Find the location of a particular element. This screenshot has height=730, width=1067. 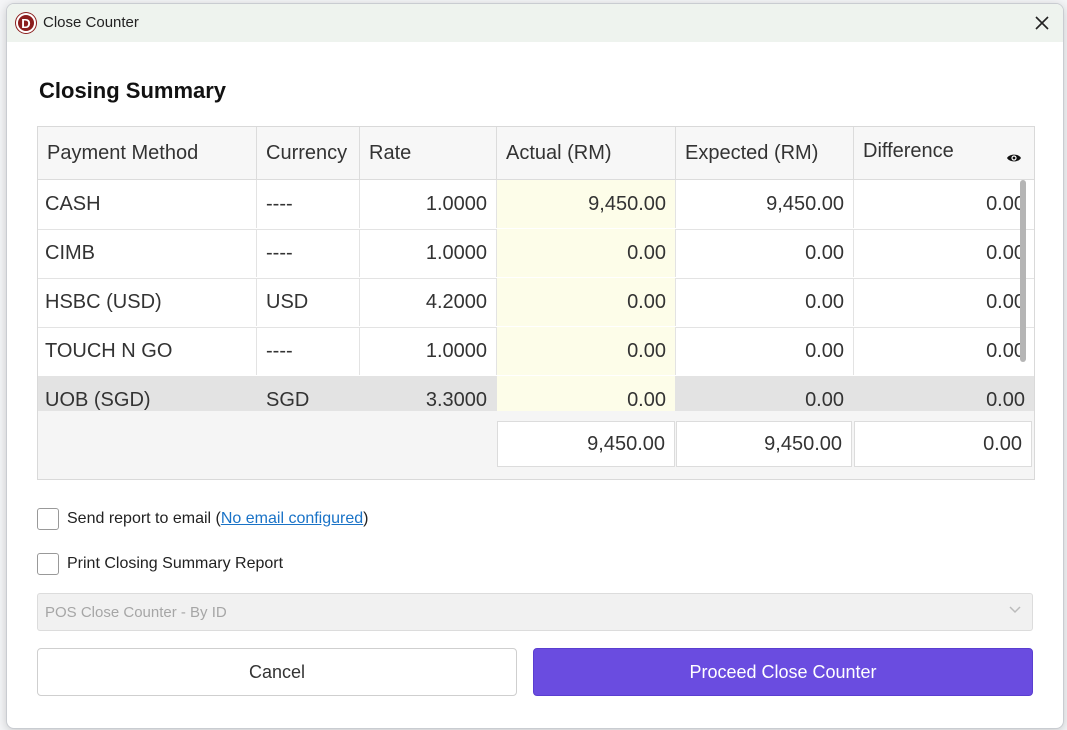

cell-rate: 3.3000 is located at coordinates (428, 393).